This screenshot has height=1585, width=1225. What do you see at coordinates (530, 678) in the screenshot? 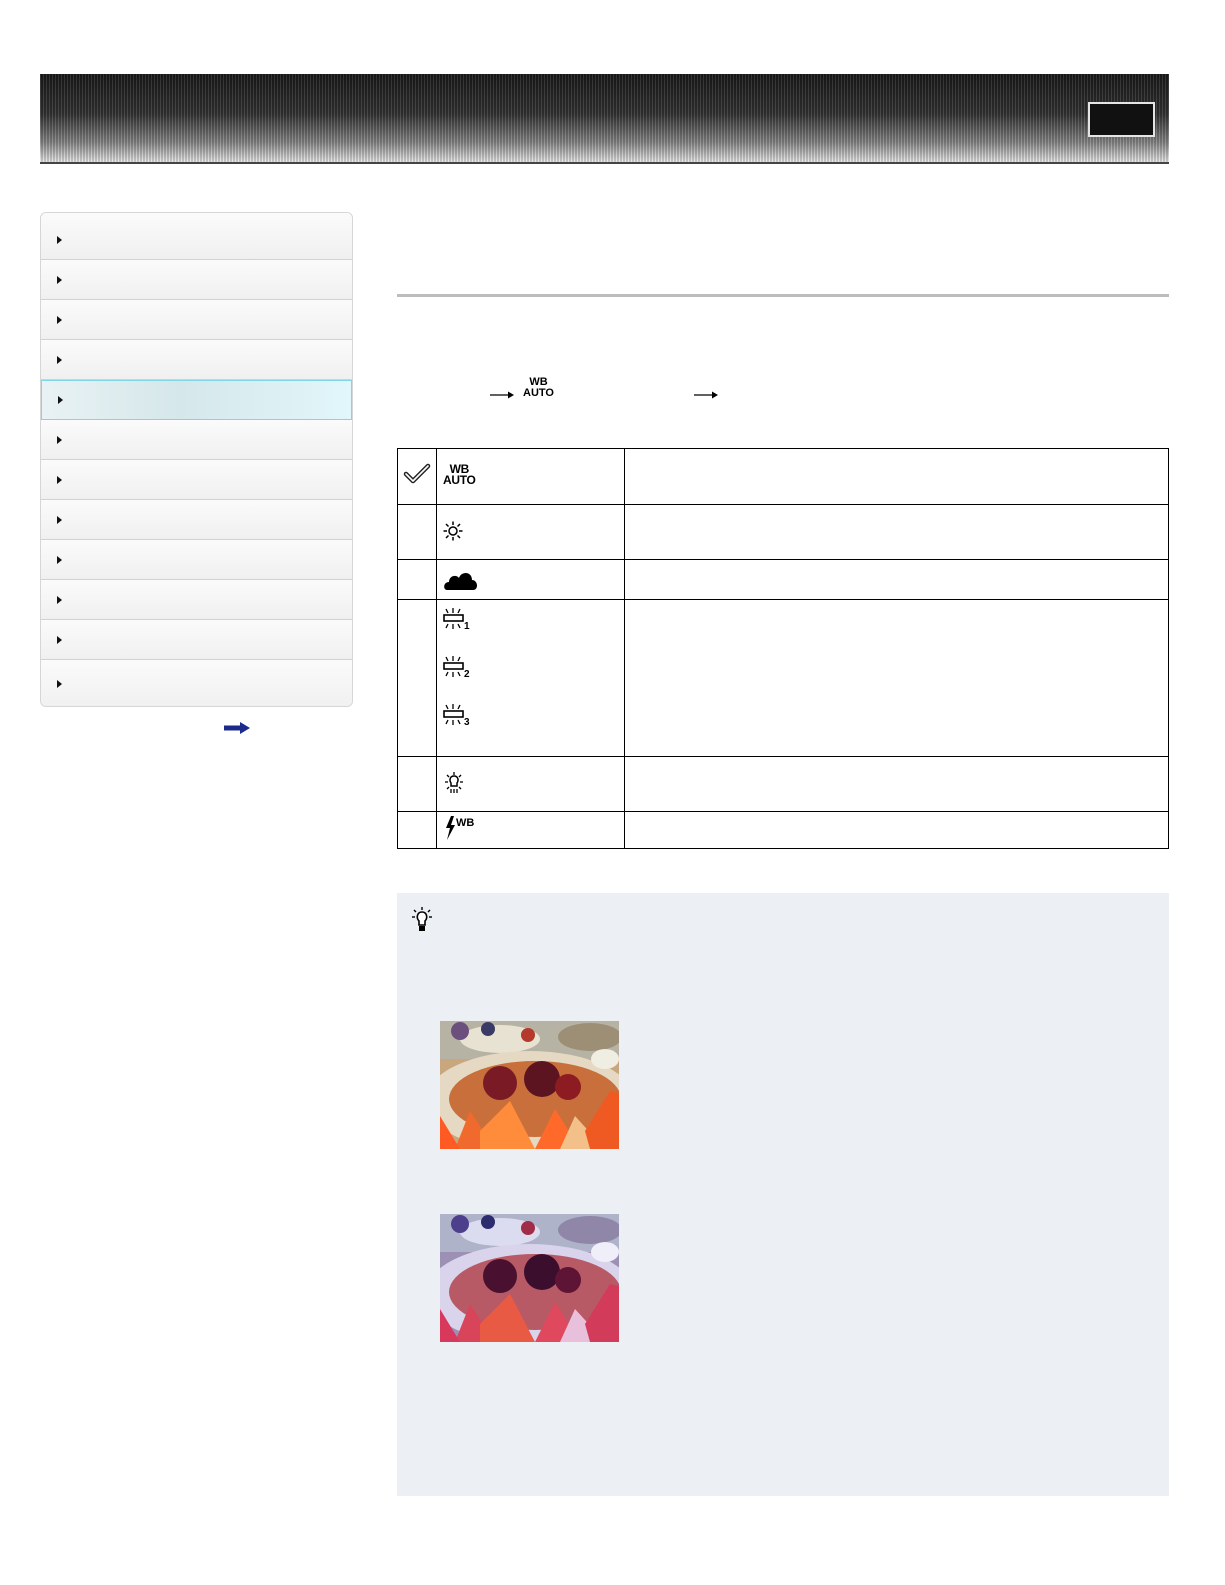
I see `option-icon-cell: 1 2 3` at bounding box center [530, 678].